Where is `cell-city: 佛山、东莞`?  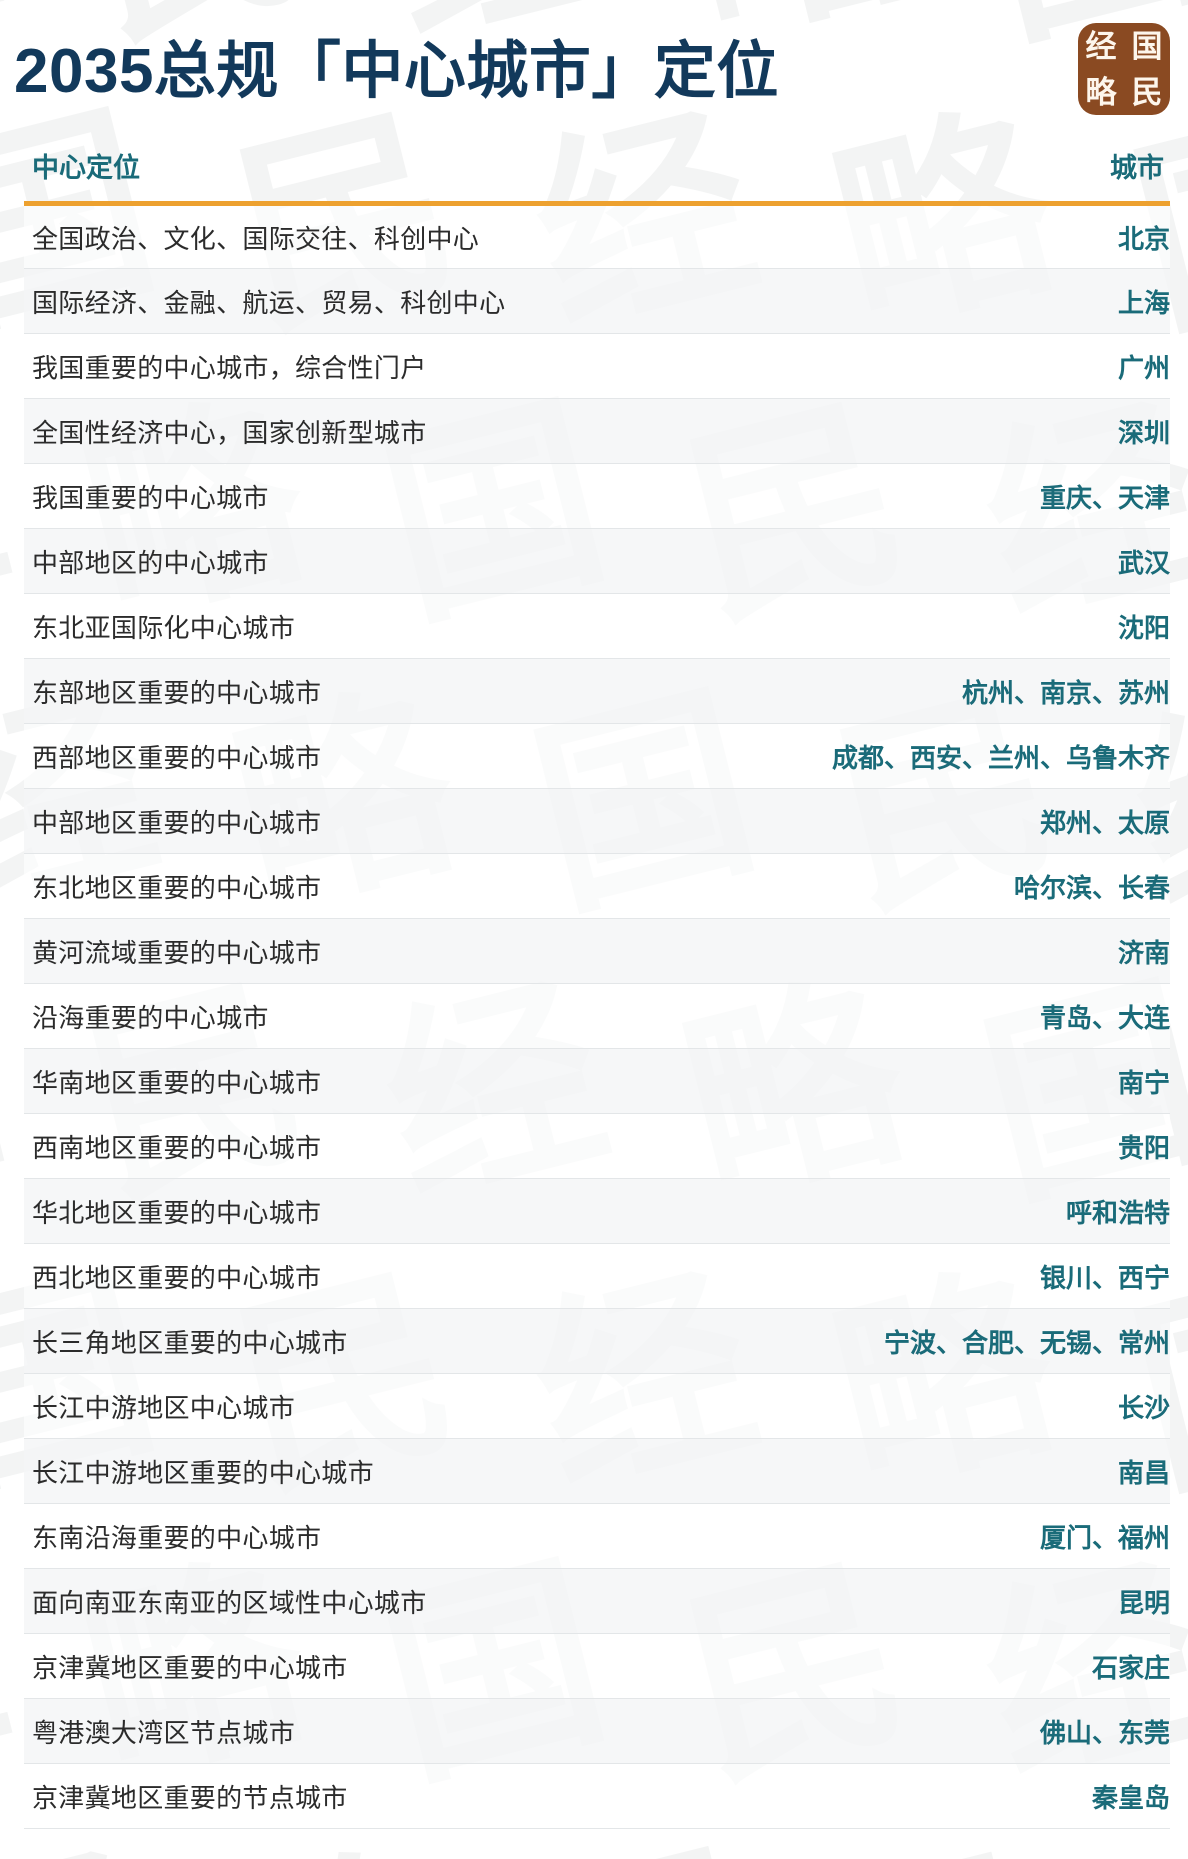 cell-city: 佛山、东莞 is located at coordinates (952, 1731).